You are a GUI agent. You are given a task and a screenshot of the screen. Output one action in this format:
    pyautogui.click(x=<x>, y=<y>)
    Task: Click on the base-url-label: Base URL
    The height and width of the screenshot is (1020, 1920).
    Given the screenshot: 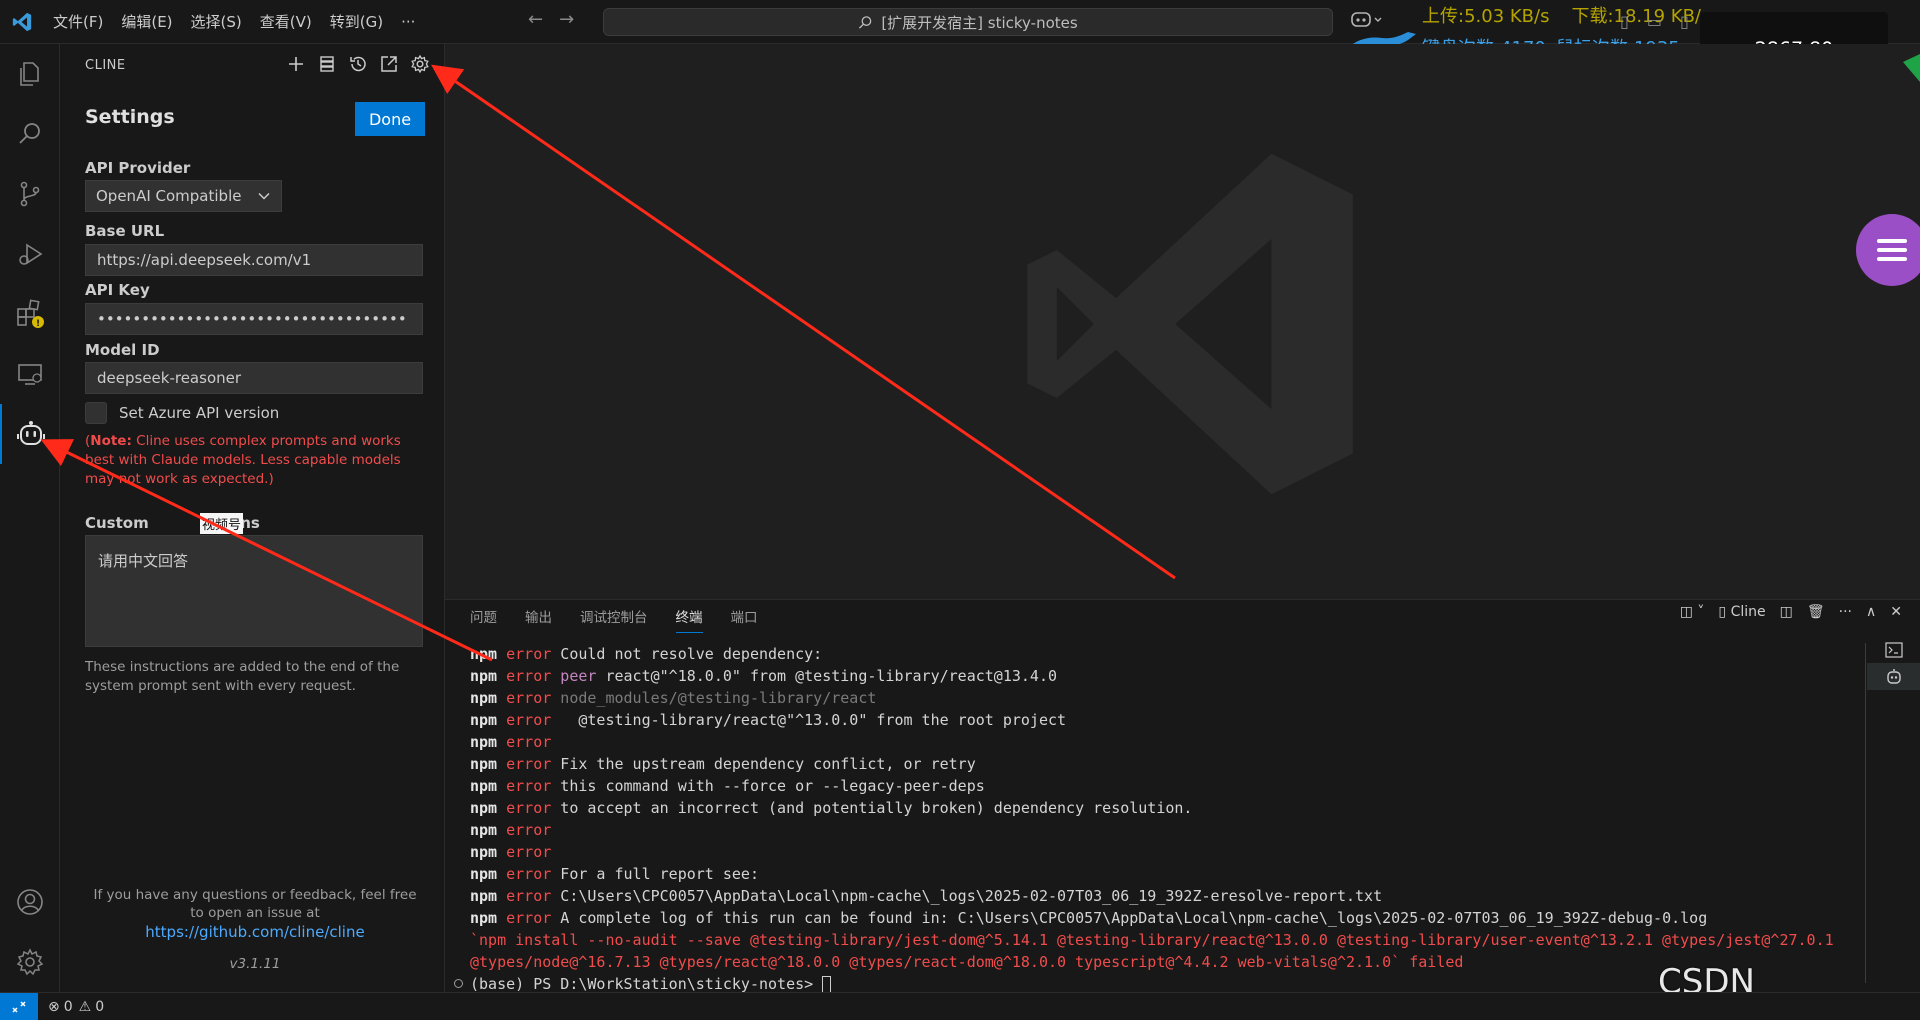 What is the action you would take?
    pyautogui.click(x=125, y=231)
    